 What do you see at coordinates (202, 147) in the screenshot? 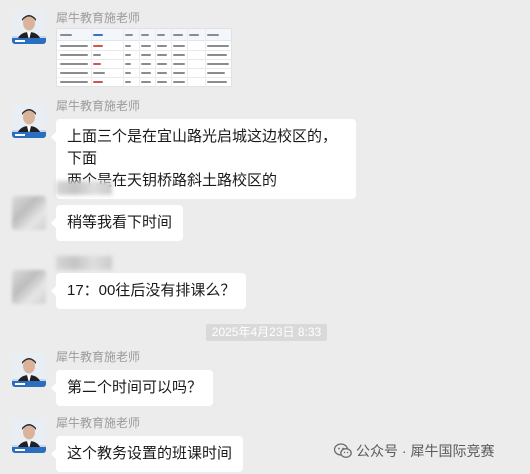
I see `message-line: 上面三个是在宜山路光启城这边校区的，下面` at bounding box center [202, 147].